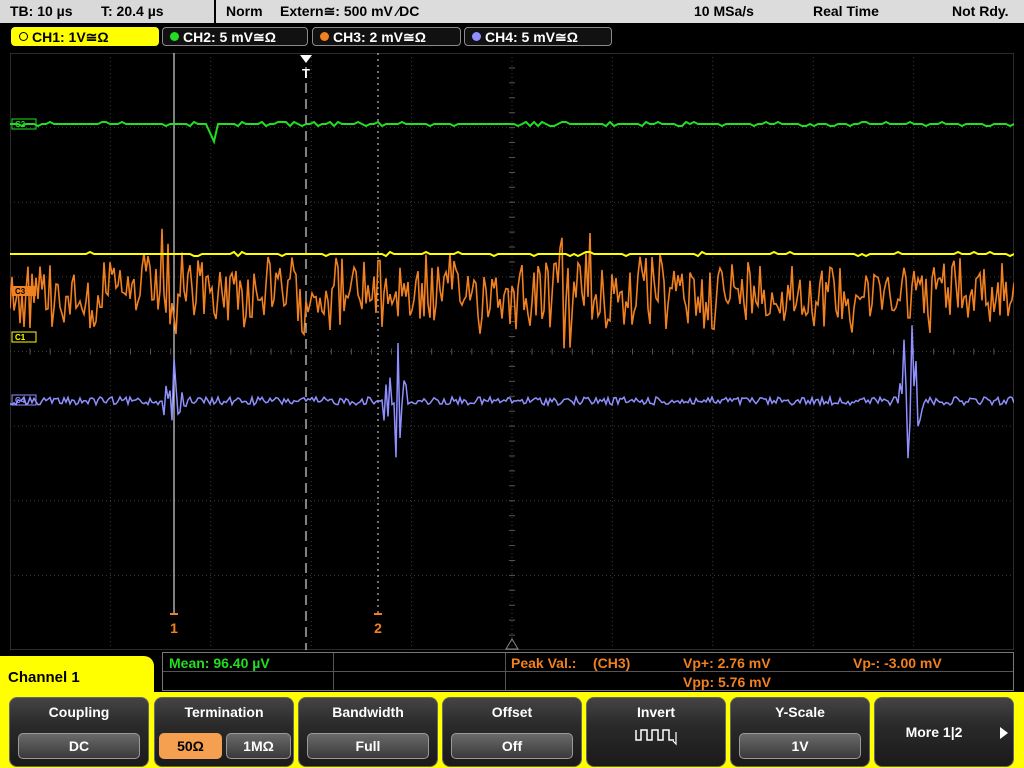 Image resolution: width=1024 pixels, height=768 pixels. Describe the element at coordinates (224, 732) in the screenshot. I see `termination-softkey: Termination 50Ω 1MΩ` at that location.